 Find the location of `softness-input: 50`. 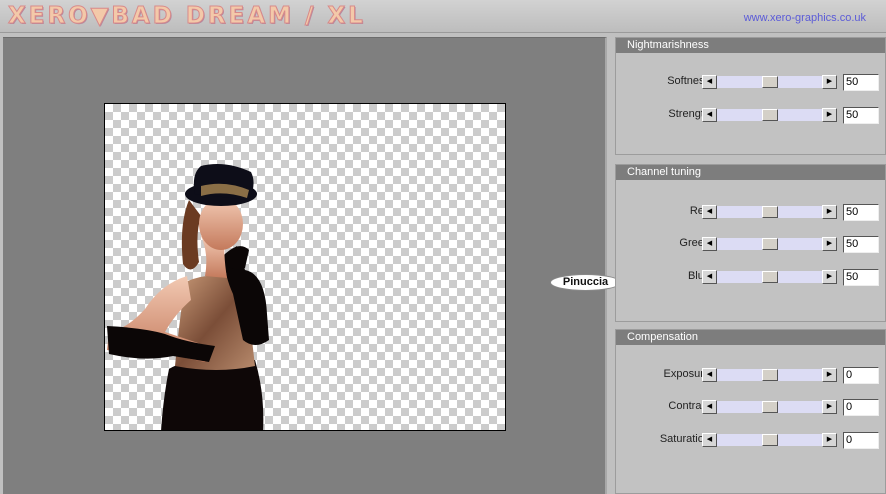

softness-input: 50 is located at coordinates (861, 82).